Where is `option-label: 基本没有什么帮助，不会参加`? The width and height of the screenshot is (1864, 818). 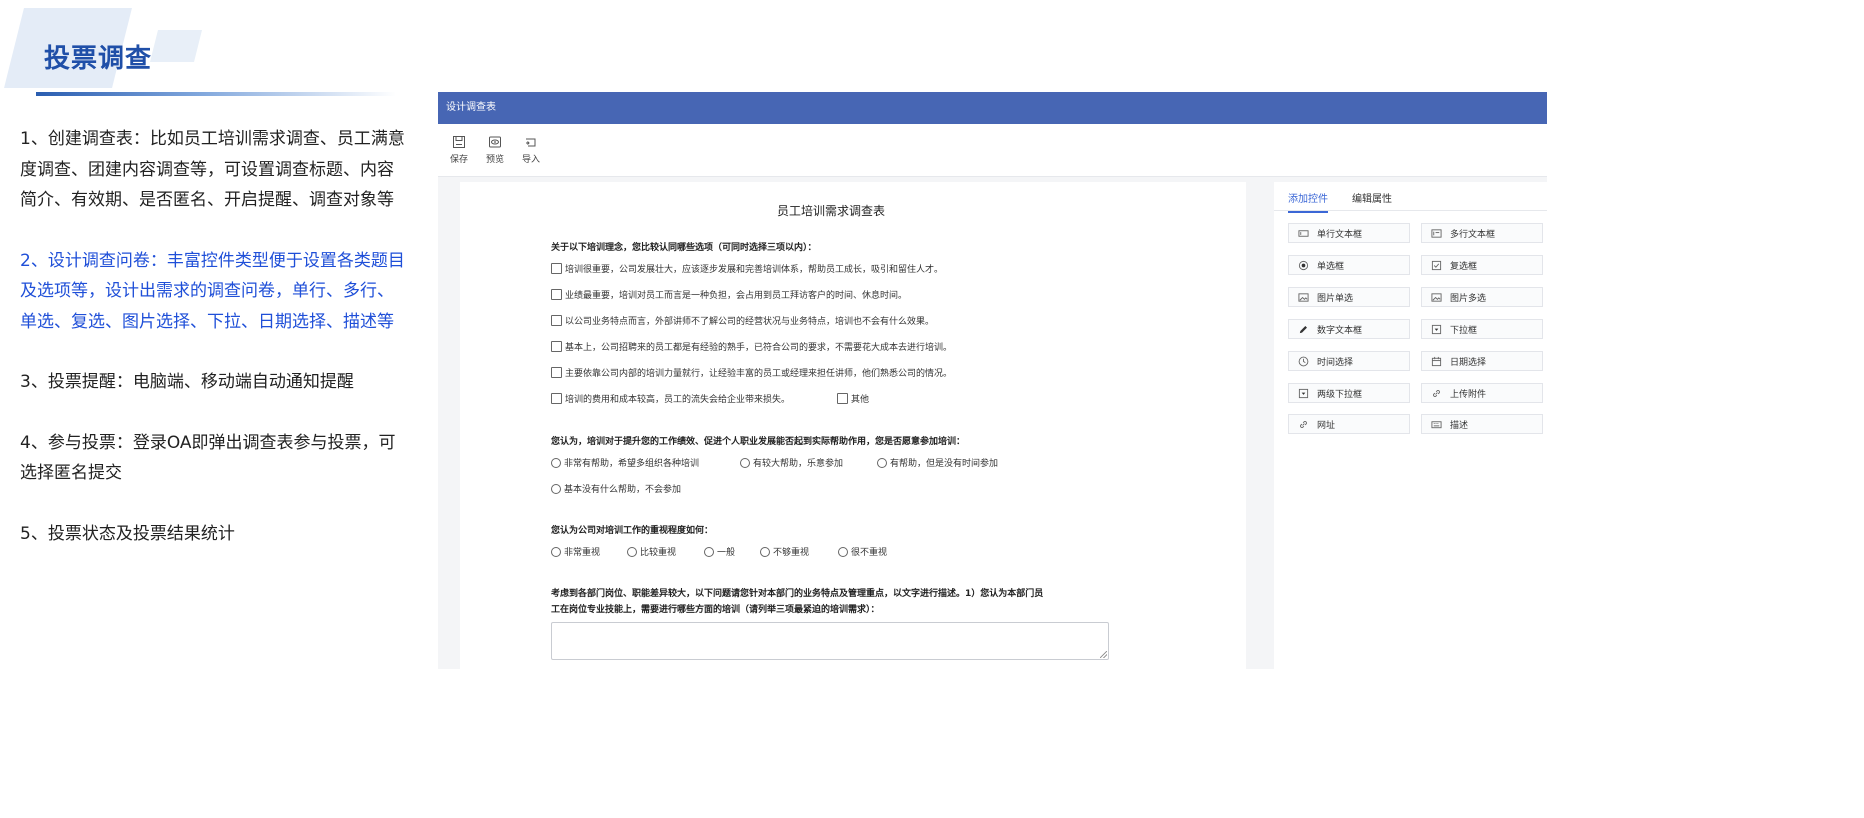 option-label: 基本没有什么帮助，不会参加 is located at coordinates (623, 490).